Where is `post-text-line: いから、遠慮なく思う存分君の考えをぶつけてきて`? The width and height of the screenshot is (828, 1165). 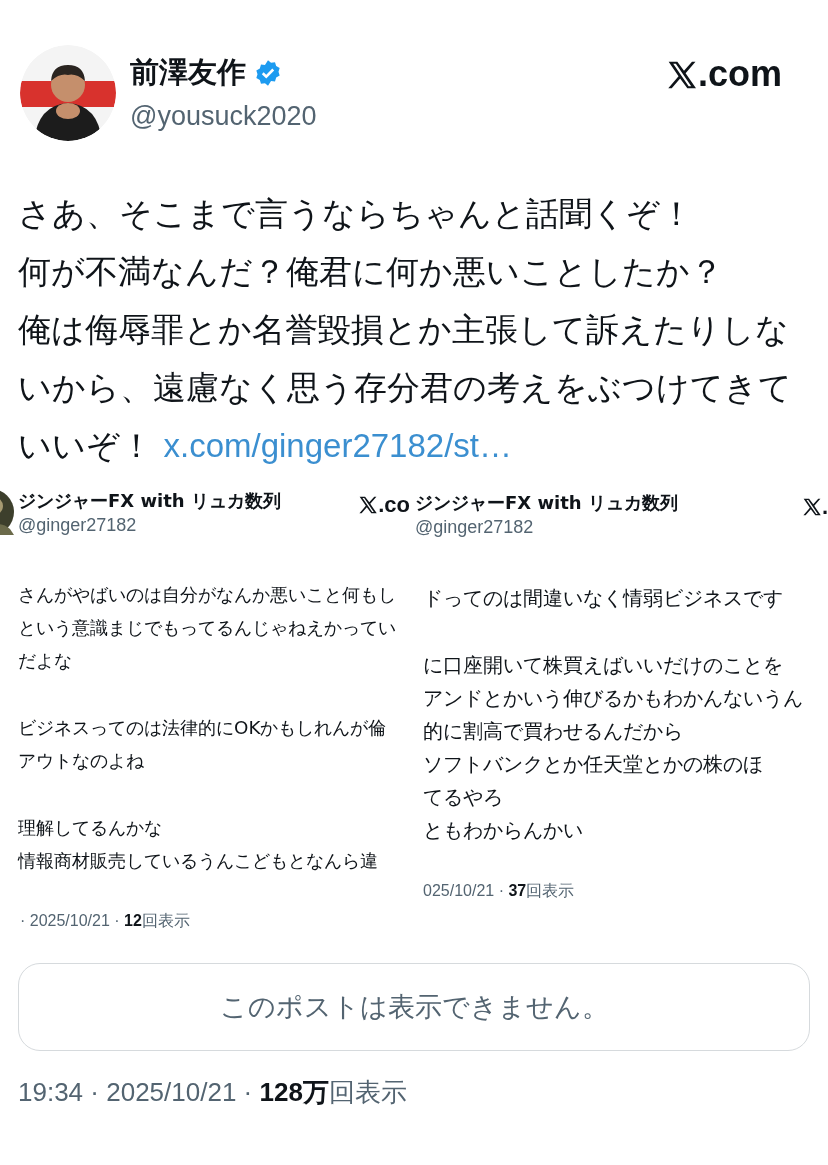 post-text-line: いから、遠慮なく思う存分君の考えをぶつけてきて is located at coordinates (405, 388).